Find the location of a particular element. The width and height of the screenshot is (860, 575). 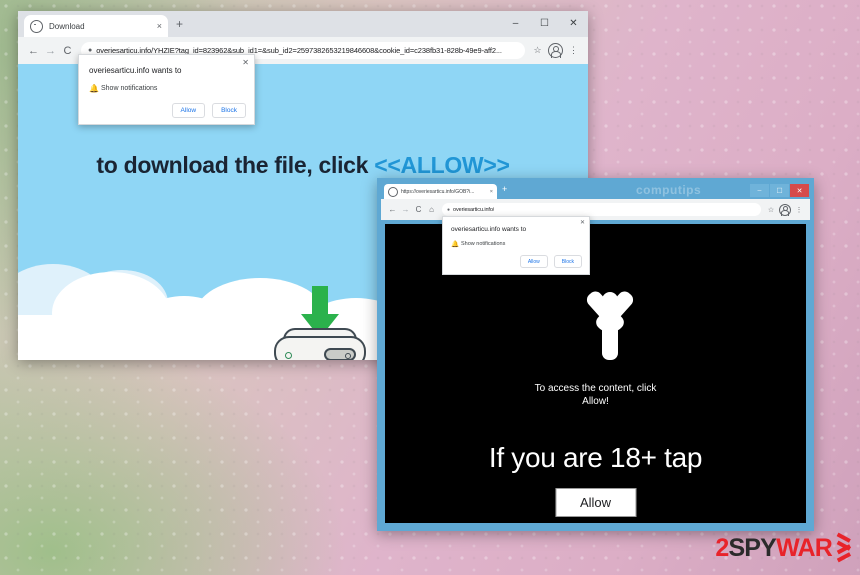

window1-controls: – ☐ ✕ is located at coordinates (544, 24).